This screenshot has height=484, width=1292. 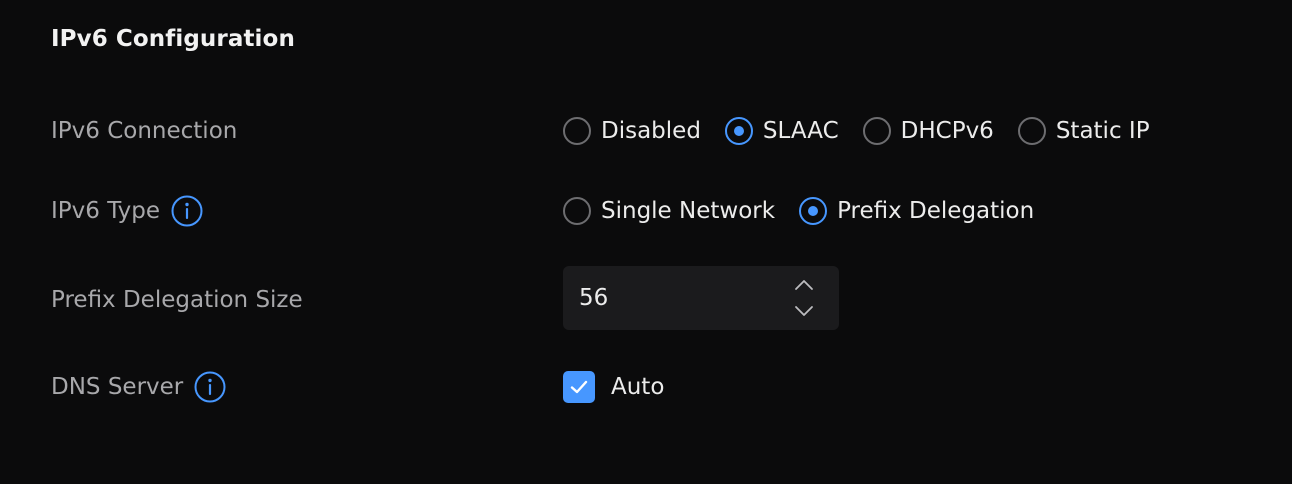 What do you see at coordinates (804, 311) in the screenshot?
I see `chevron-down-icon` at bounding box center [804, 311].